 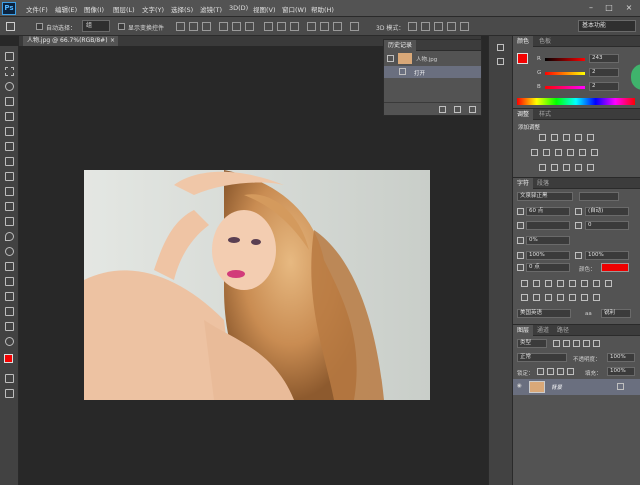 What do you see at coordinates (596, 343) in the screenshot?
I see `filter-smart-icon` at bounding box center [596, 343].